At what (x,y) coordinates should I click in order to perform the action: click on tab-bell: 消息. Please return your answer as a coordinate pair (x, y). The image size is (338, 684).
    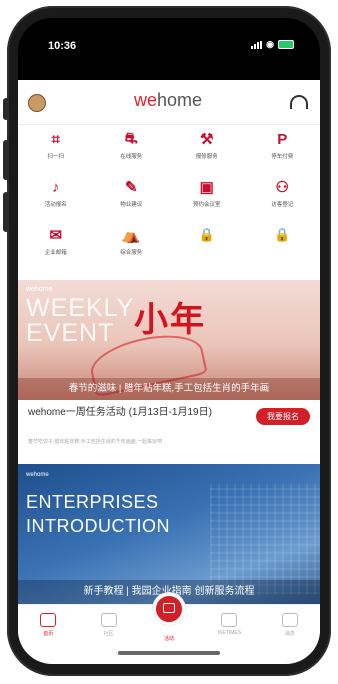
    Looking at the image, I should click on (290, 628).